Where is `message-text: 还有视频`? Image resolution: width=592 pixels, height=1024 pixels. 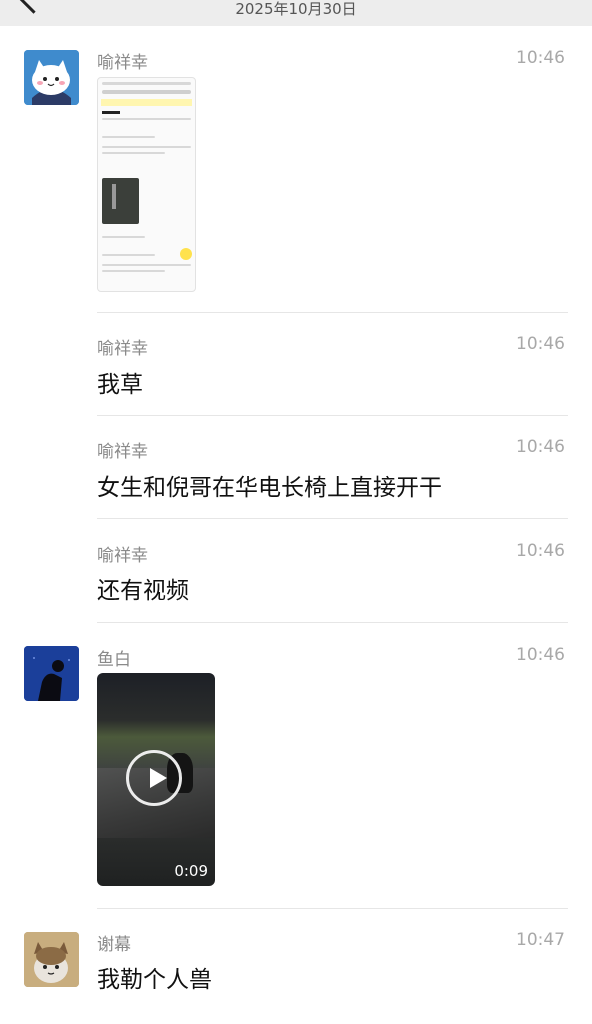
message-text: 还有视频 is located at coordinates (143, 591).